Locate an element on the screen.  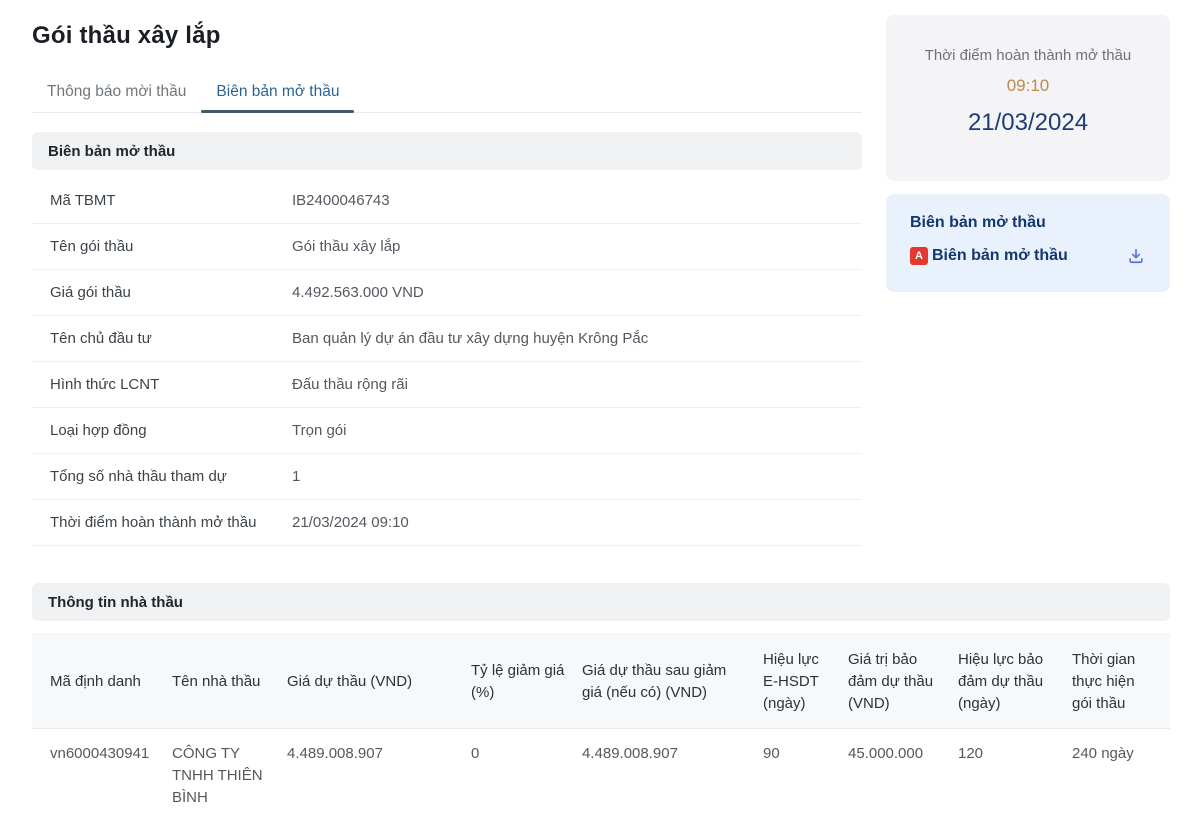
column-header-thoi-gian-thuc-hien: Thời gian thực hiện gói thầu is located at coordinates (1121, 681).